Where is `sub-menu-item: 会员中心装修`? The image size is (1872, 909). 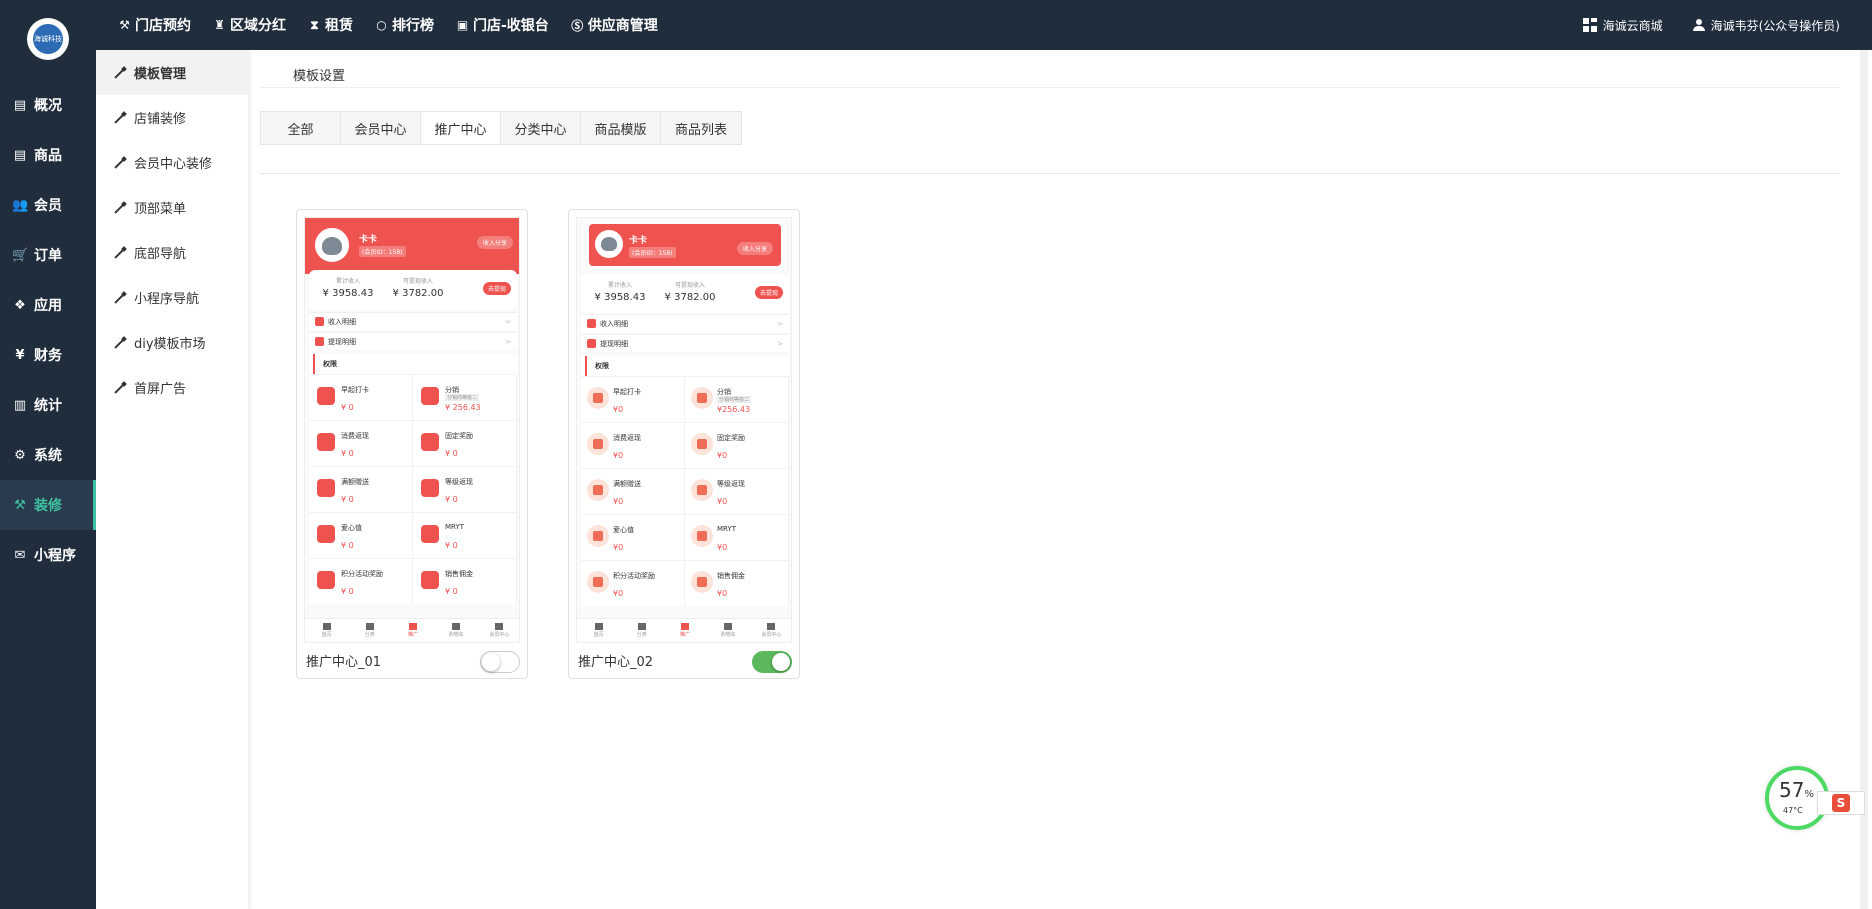 sub-menu-item: 会员中心装修 is located at coordinates (172, 162).